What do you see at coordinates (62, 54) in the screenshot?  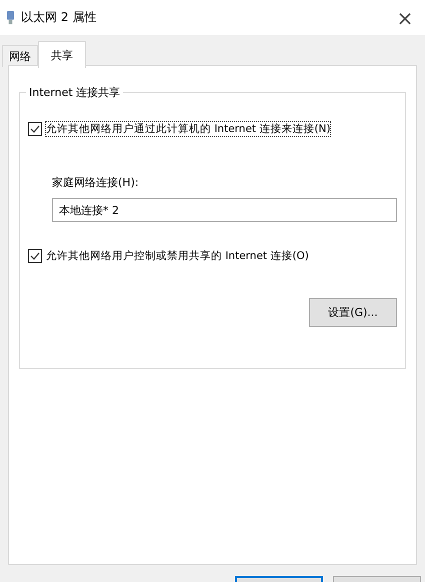 I see `tab: 共享` at bounding box center [62, 54].